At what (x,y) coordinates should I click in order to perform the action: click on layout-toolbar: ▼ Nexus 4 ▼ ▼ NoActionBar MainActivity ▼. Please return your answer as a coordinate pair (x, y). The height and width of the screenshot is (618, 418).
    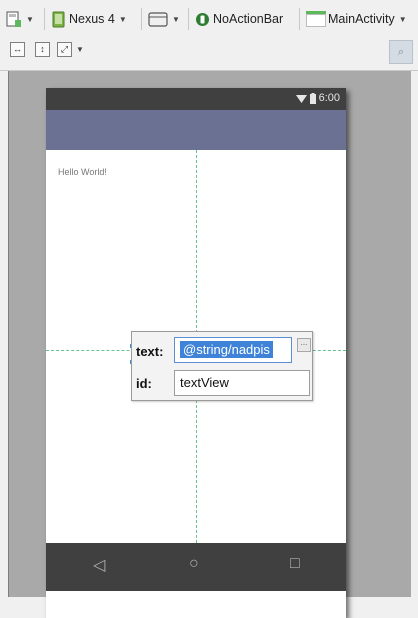
    Looking at the image, I should click on (209, 18).